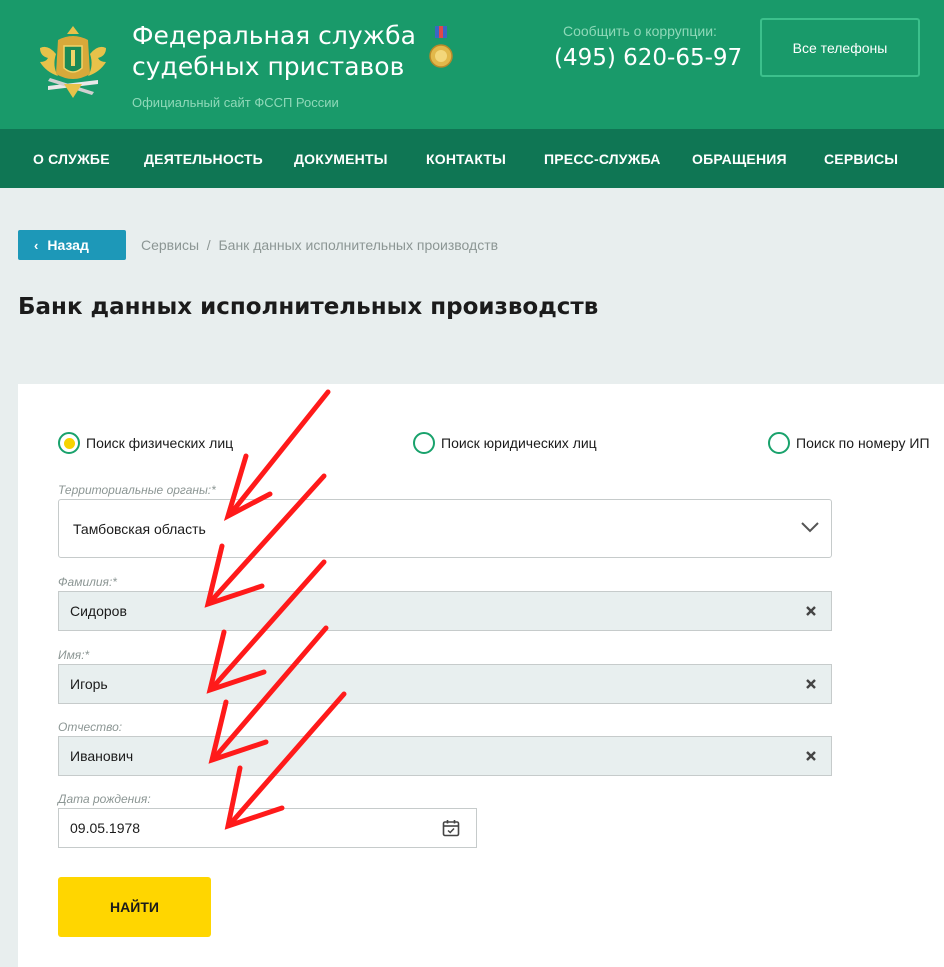 The height and width of the screenshot is (967, 944). I want to click on nav-item-services: СЕРВИСЫ, so click(861, 159).